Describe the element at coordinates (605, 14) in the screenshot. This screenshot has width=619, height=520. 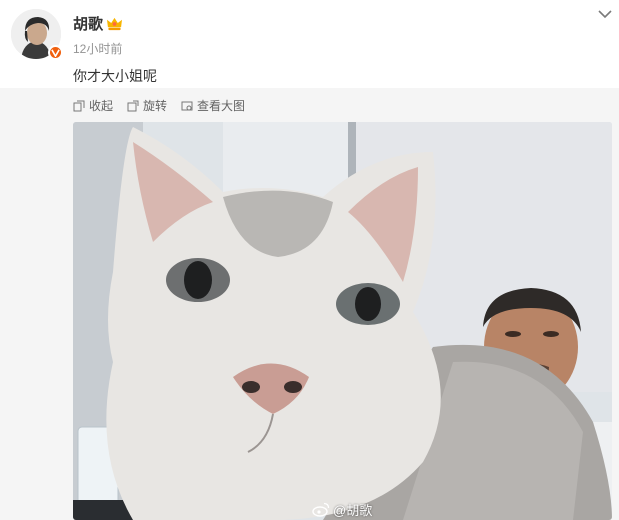
I see `chevron-down-icon` at that location.